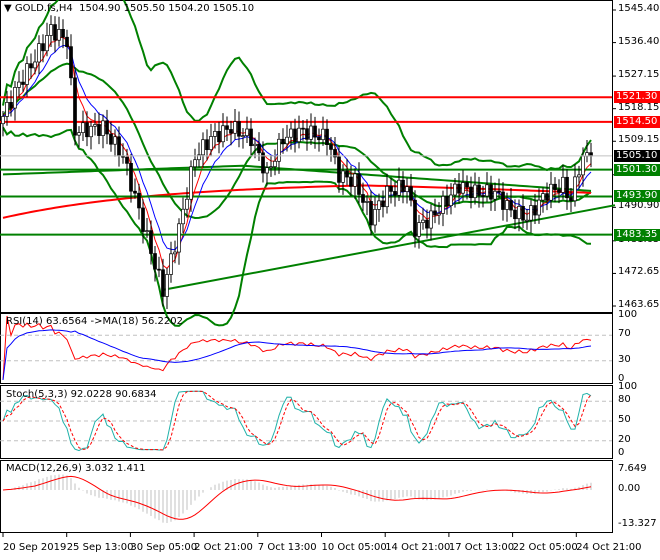 This screenshot has height=560, width=660. I want to click on level-tag: 1493.90, so click(637, 196).